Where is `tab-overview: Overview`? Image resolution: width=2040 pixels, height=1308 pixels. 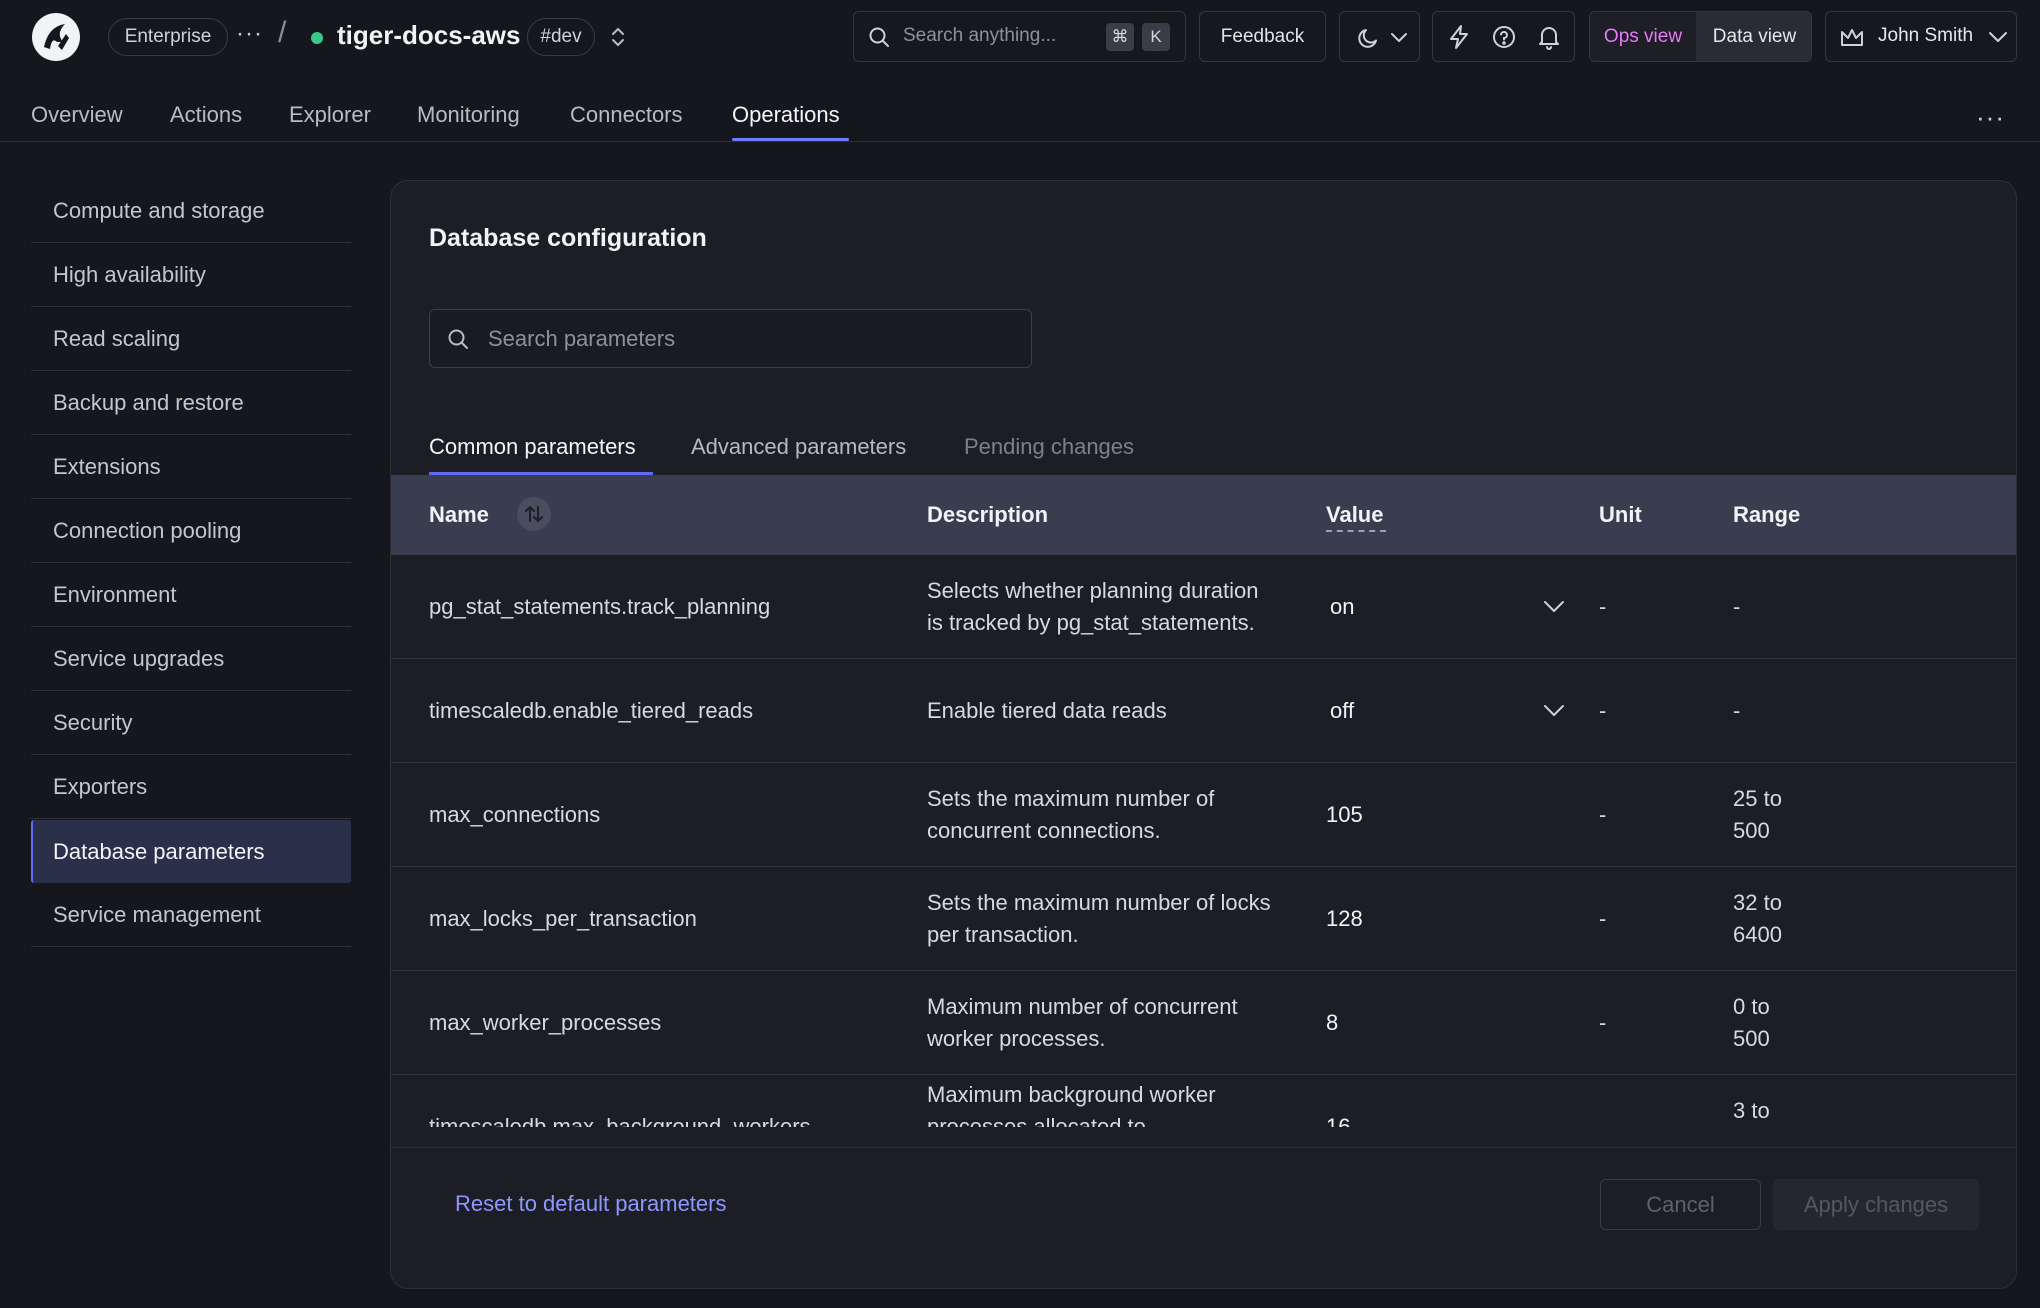 tab-overview: Overview is located at coordinates (77, 115).